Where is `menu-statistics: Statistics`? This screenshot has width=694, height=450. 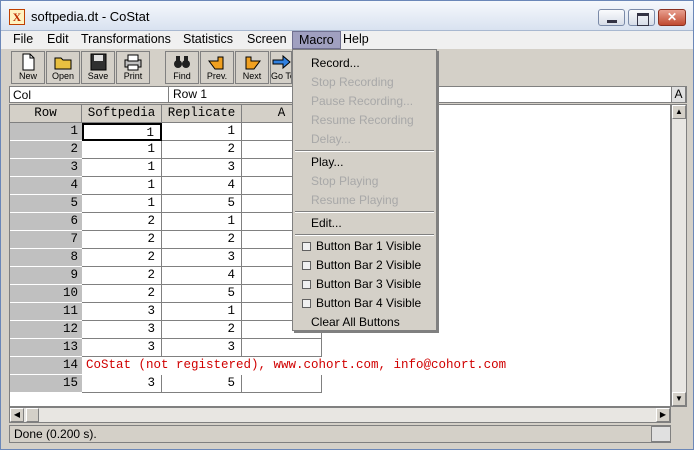
menu-statistics: Statistics is located at coordinates (208, 40).